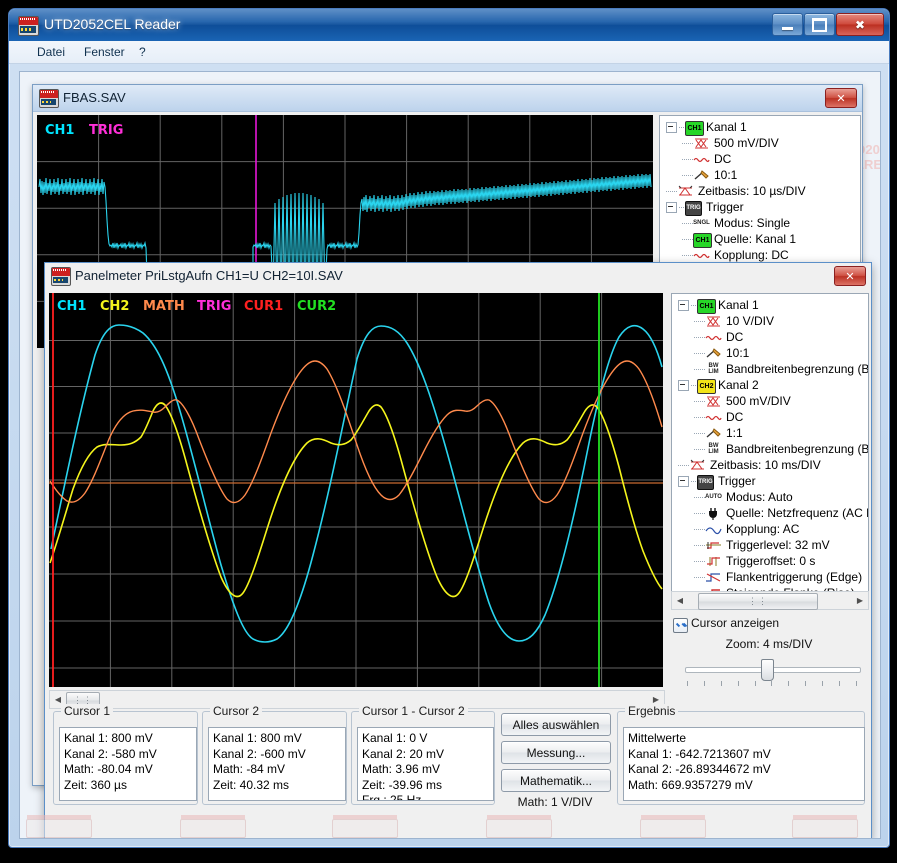 The width and height of the screenshot is (897, 863). I want to click on tree-node-label: Zeitbasis: 10 µs/DIV, so click(752, 191).